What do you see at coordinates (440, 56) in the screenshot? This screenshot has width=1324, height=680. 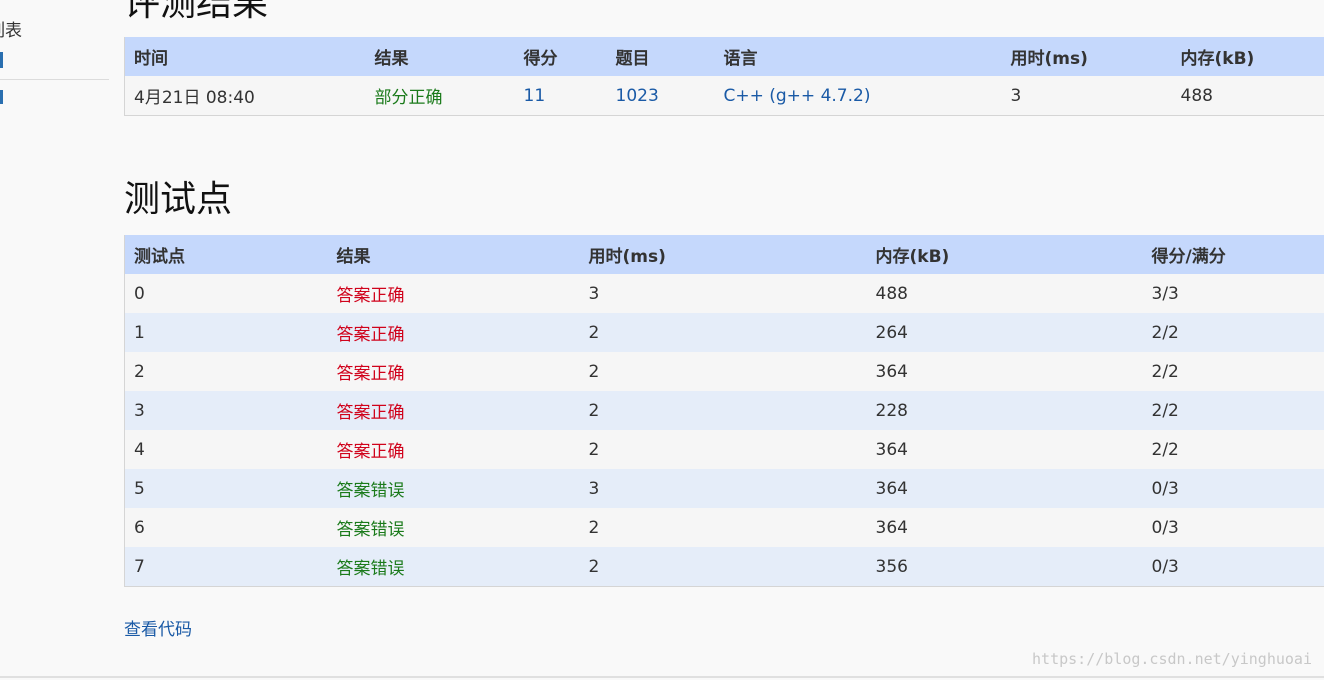 I see `col-header-result: 结果` at bounding box center [440, 56].